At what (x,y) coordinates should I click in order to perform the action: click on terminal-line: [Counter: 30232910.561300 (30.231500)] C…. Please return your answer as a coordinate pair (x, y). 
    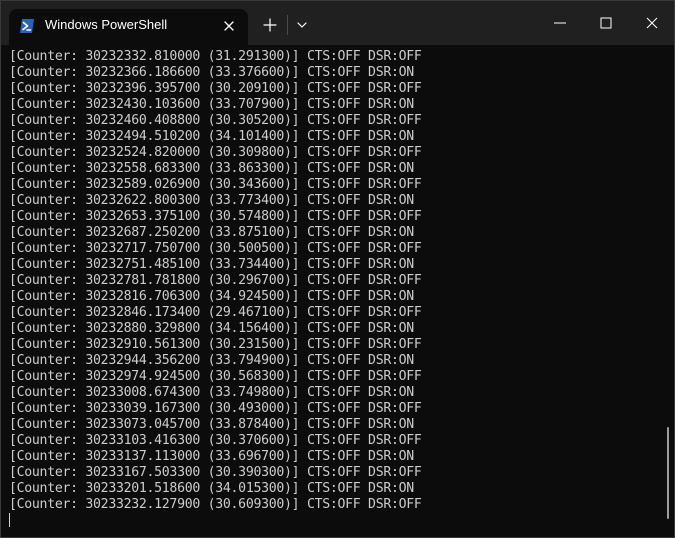
    Looking at the image, I should click on (215, 344).